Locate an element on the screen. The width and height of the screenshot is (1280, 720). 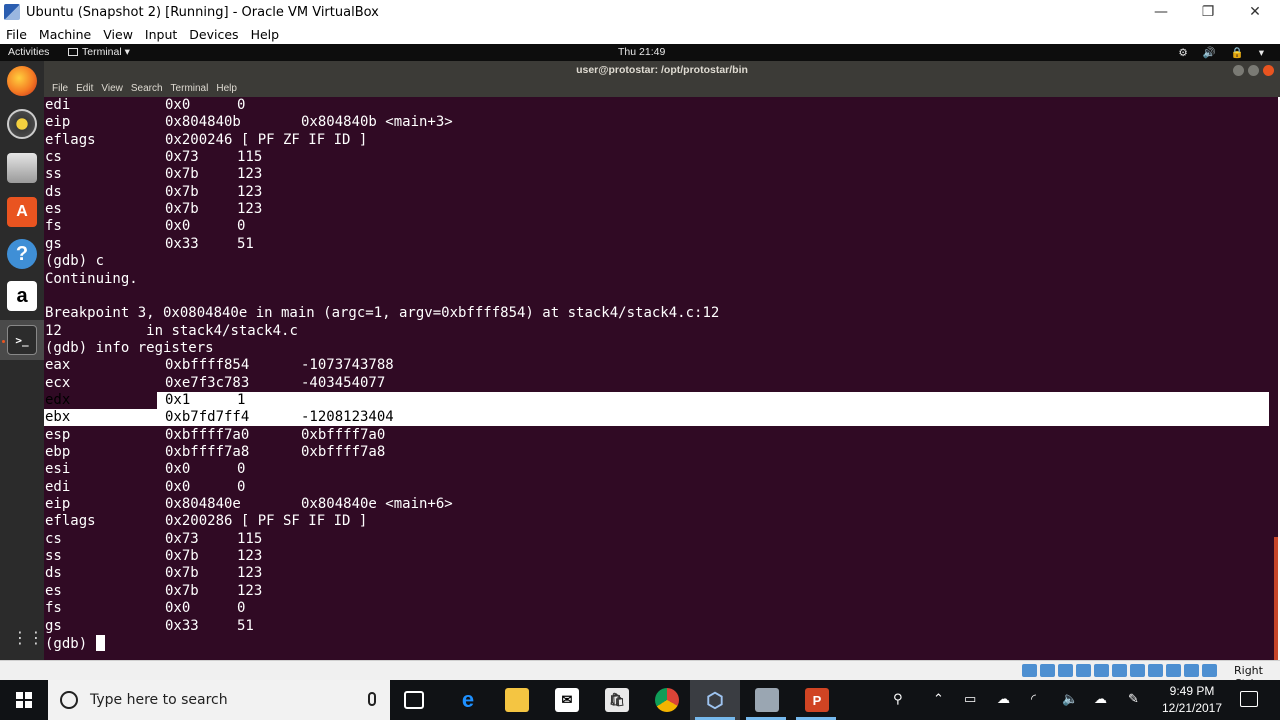
show-hidden-icons: ⌃ is located at coordinates (938, 699).